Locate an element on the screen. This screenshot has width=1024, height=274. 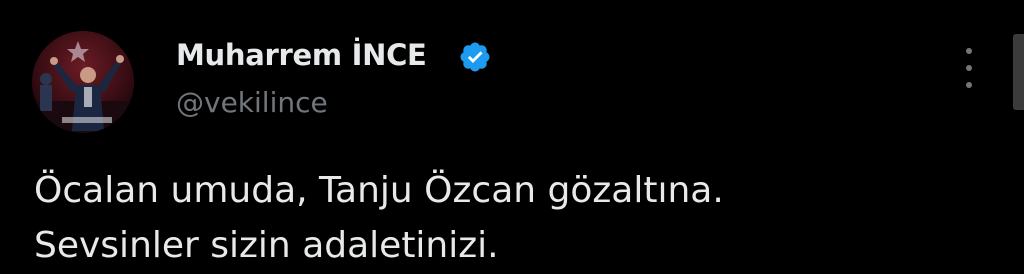
verified-badge-icon is located at coordinates (475, 57).